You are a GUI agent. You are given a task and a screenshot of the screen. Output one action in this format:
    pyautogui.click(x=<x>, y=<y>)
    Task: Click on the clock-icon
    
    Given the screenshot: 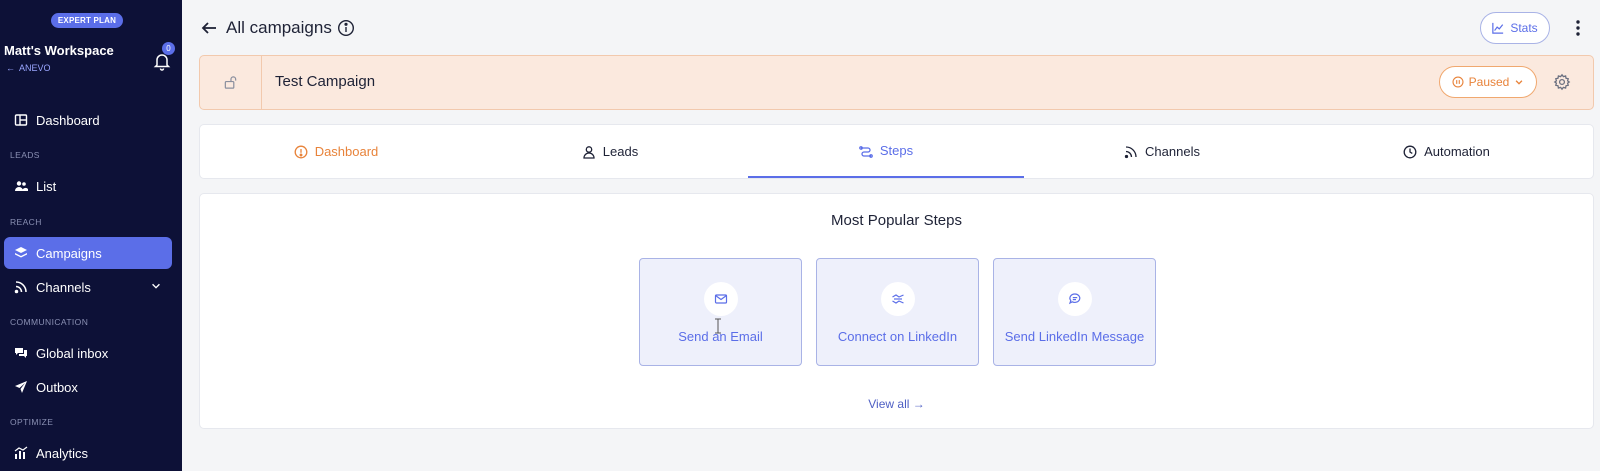 What is the action you would take?
    pyautogui.click(x=1410, y=151)
    